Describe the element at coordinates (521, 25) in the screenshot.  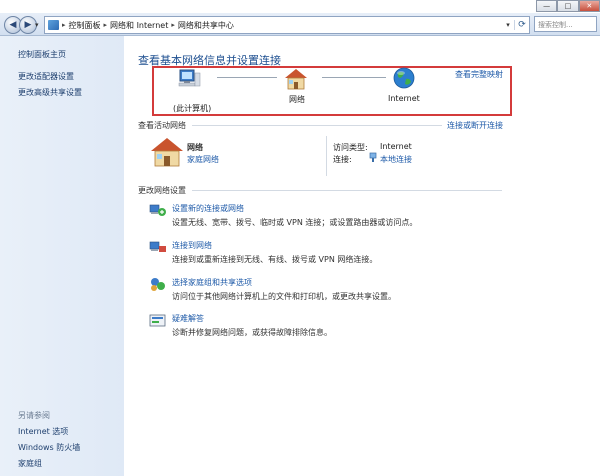
I see `refresh-icon: ⟳` at that location.